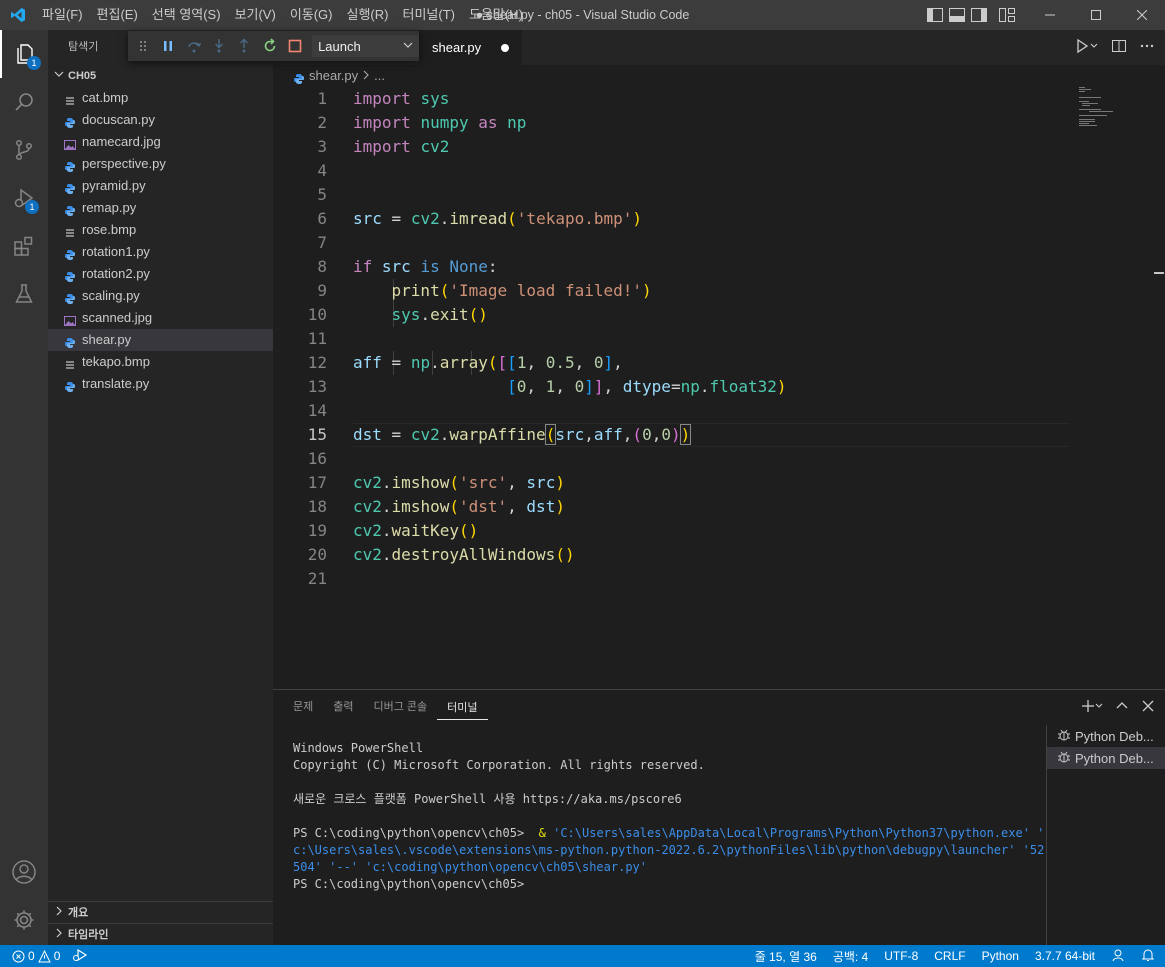 This screenshot has width=1165, height=967. Describe the element at coordinates (935, 15) in the screenshot. I see `toggle-sidebar-icon` at that location.